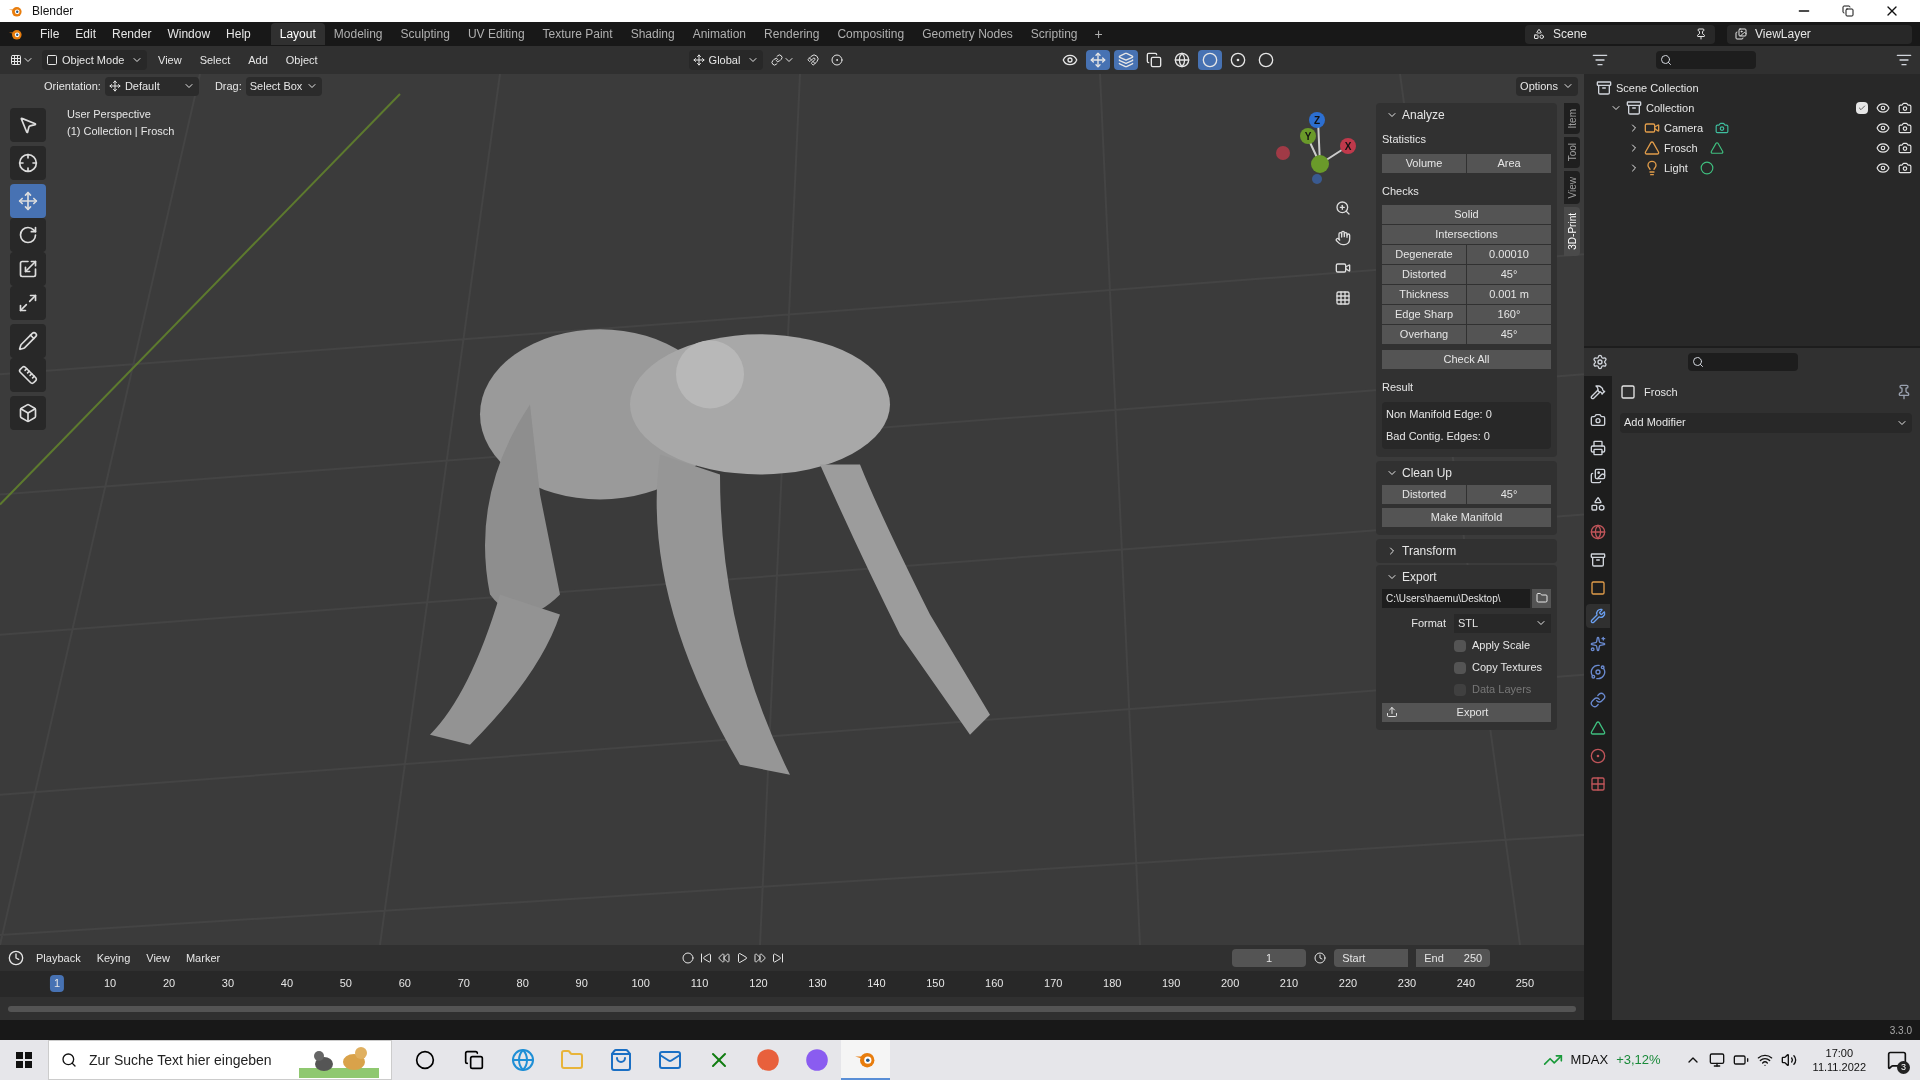 The height and width of the screenshot is (1080, 1920). What do you see at coordinates (1424, 254) in the screenshot?
I see `panel-button: Degenerate` at bounding box center [1424, 254].